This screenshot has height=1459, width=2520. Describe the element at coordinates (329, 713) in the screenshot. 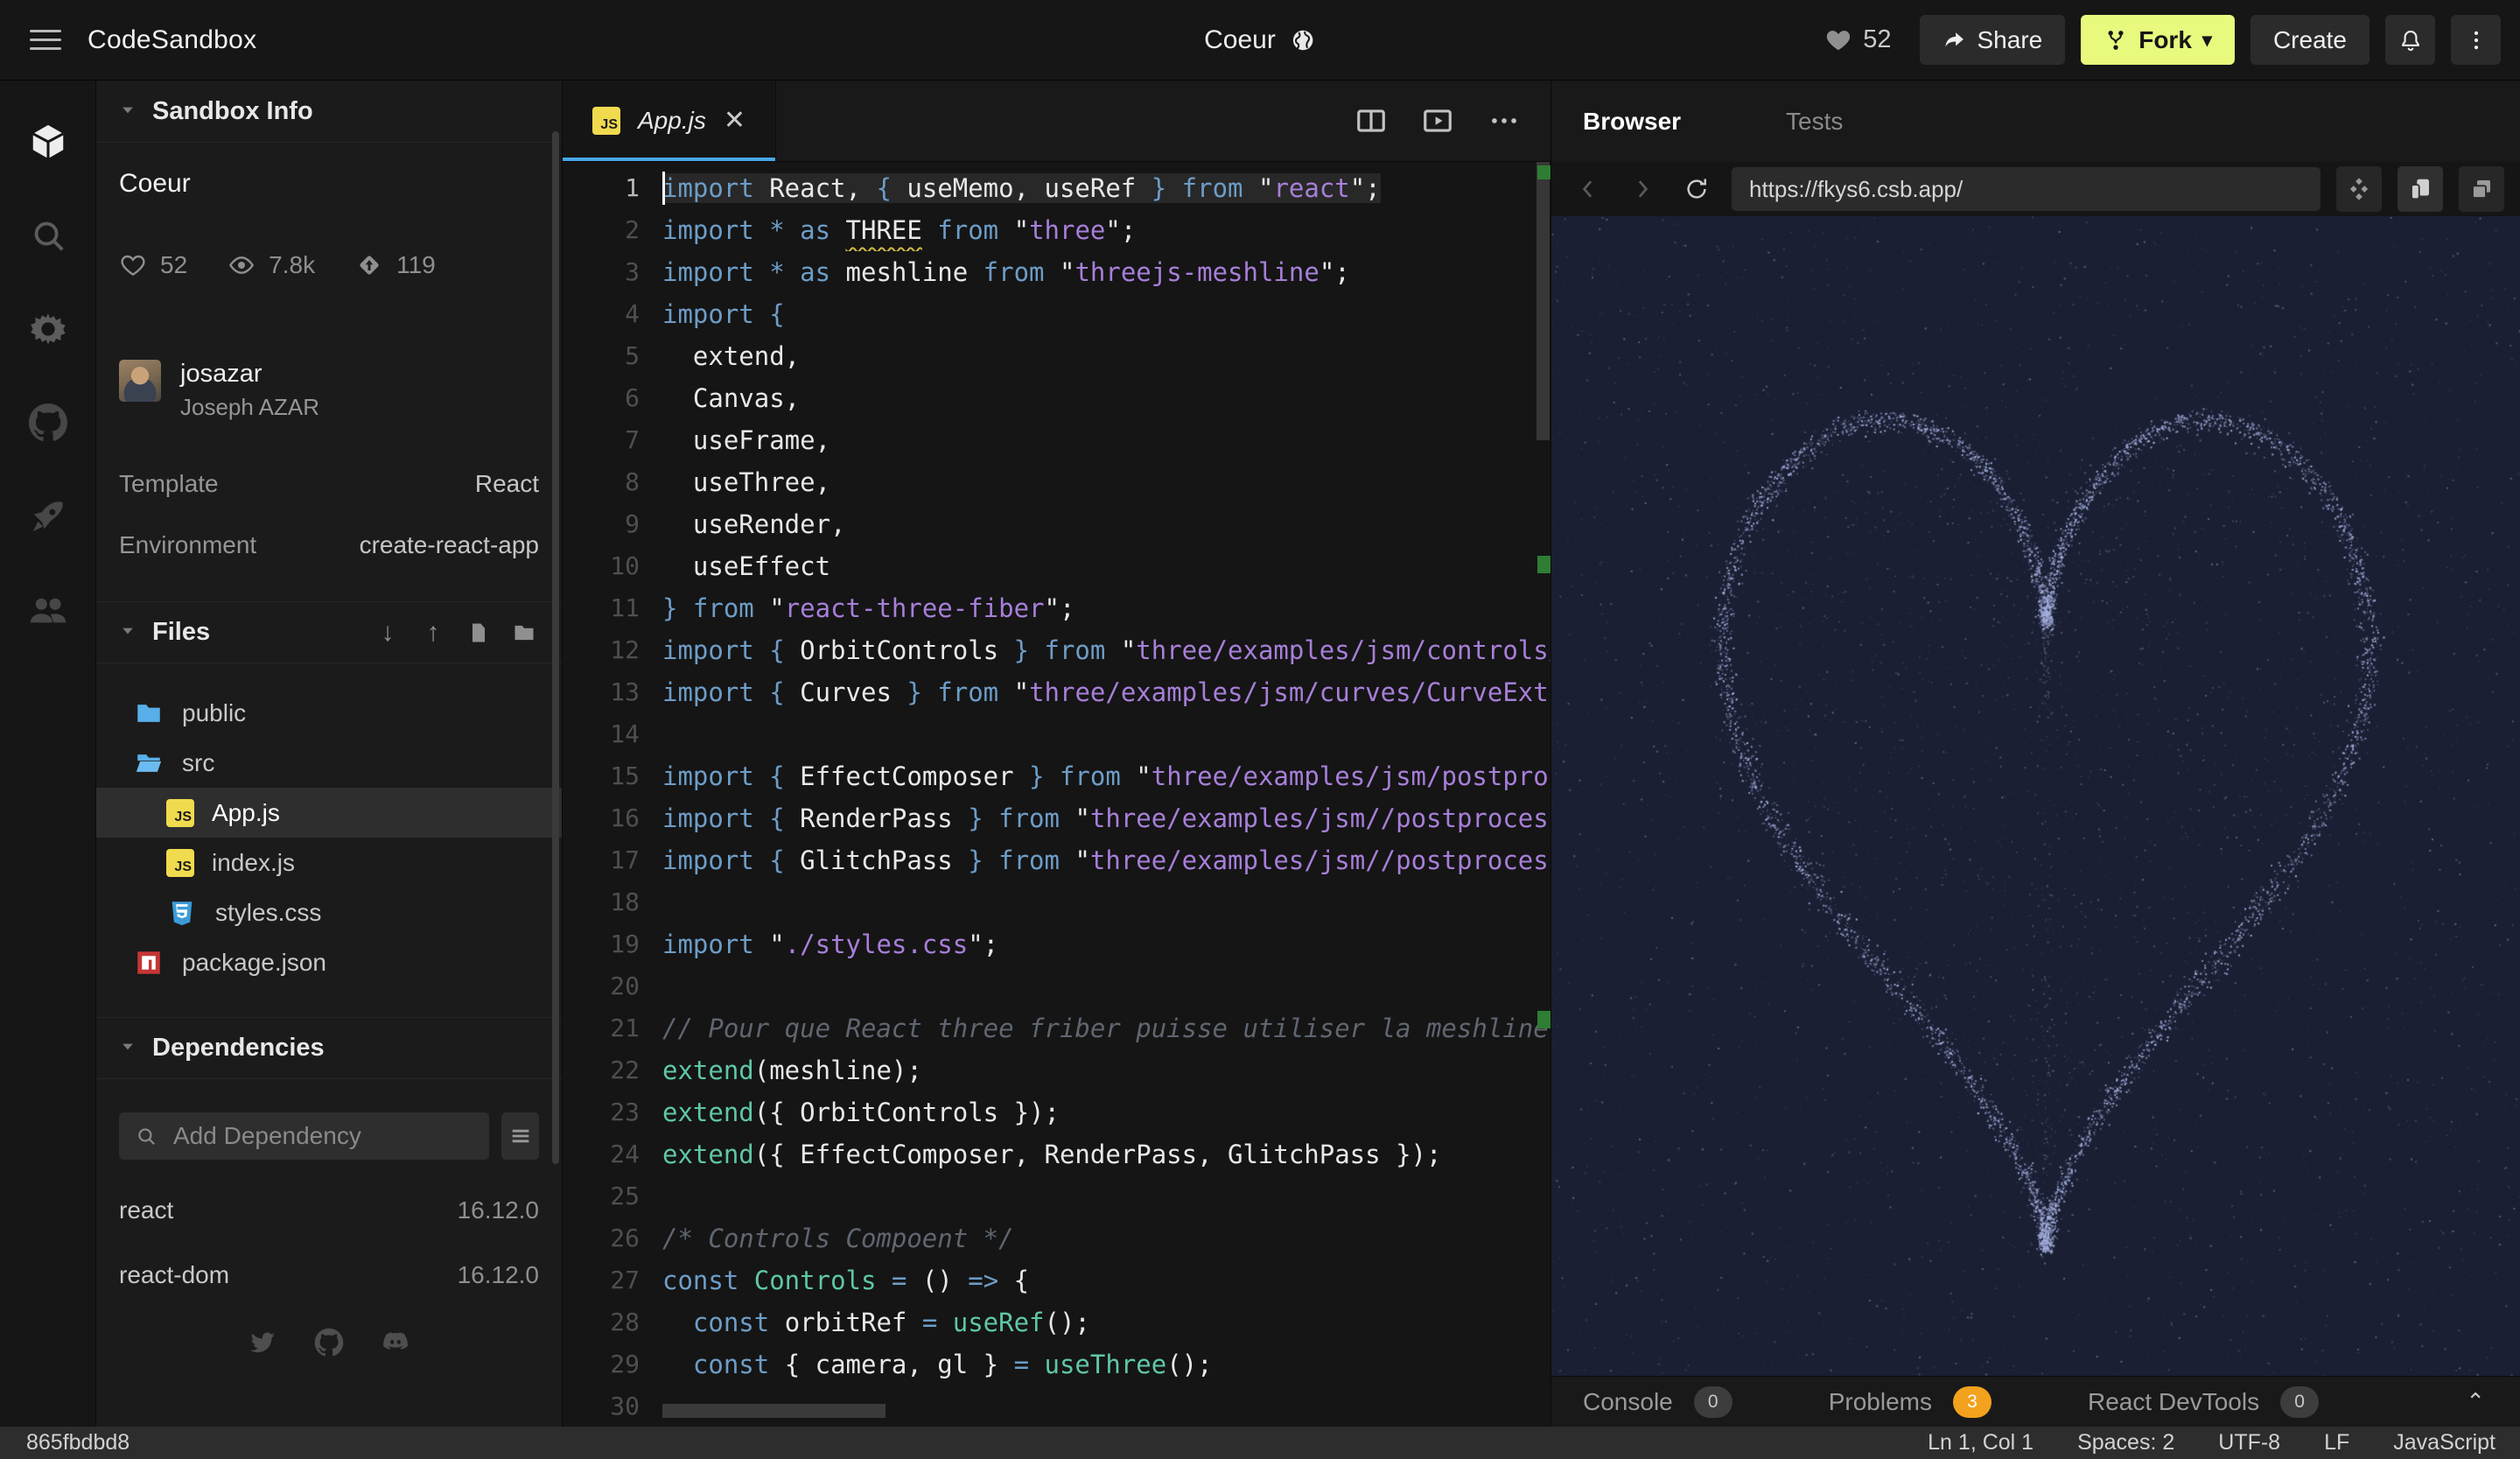

I see `file-public: public` at that location.